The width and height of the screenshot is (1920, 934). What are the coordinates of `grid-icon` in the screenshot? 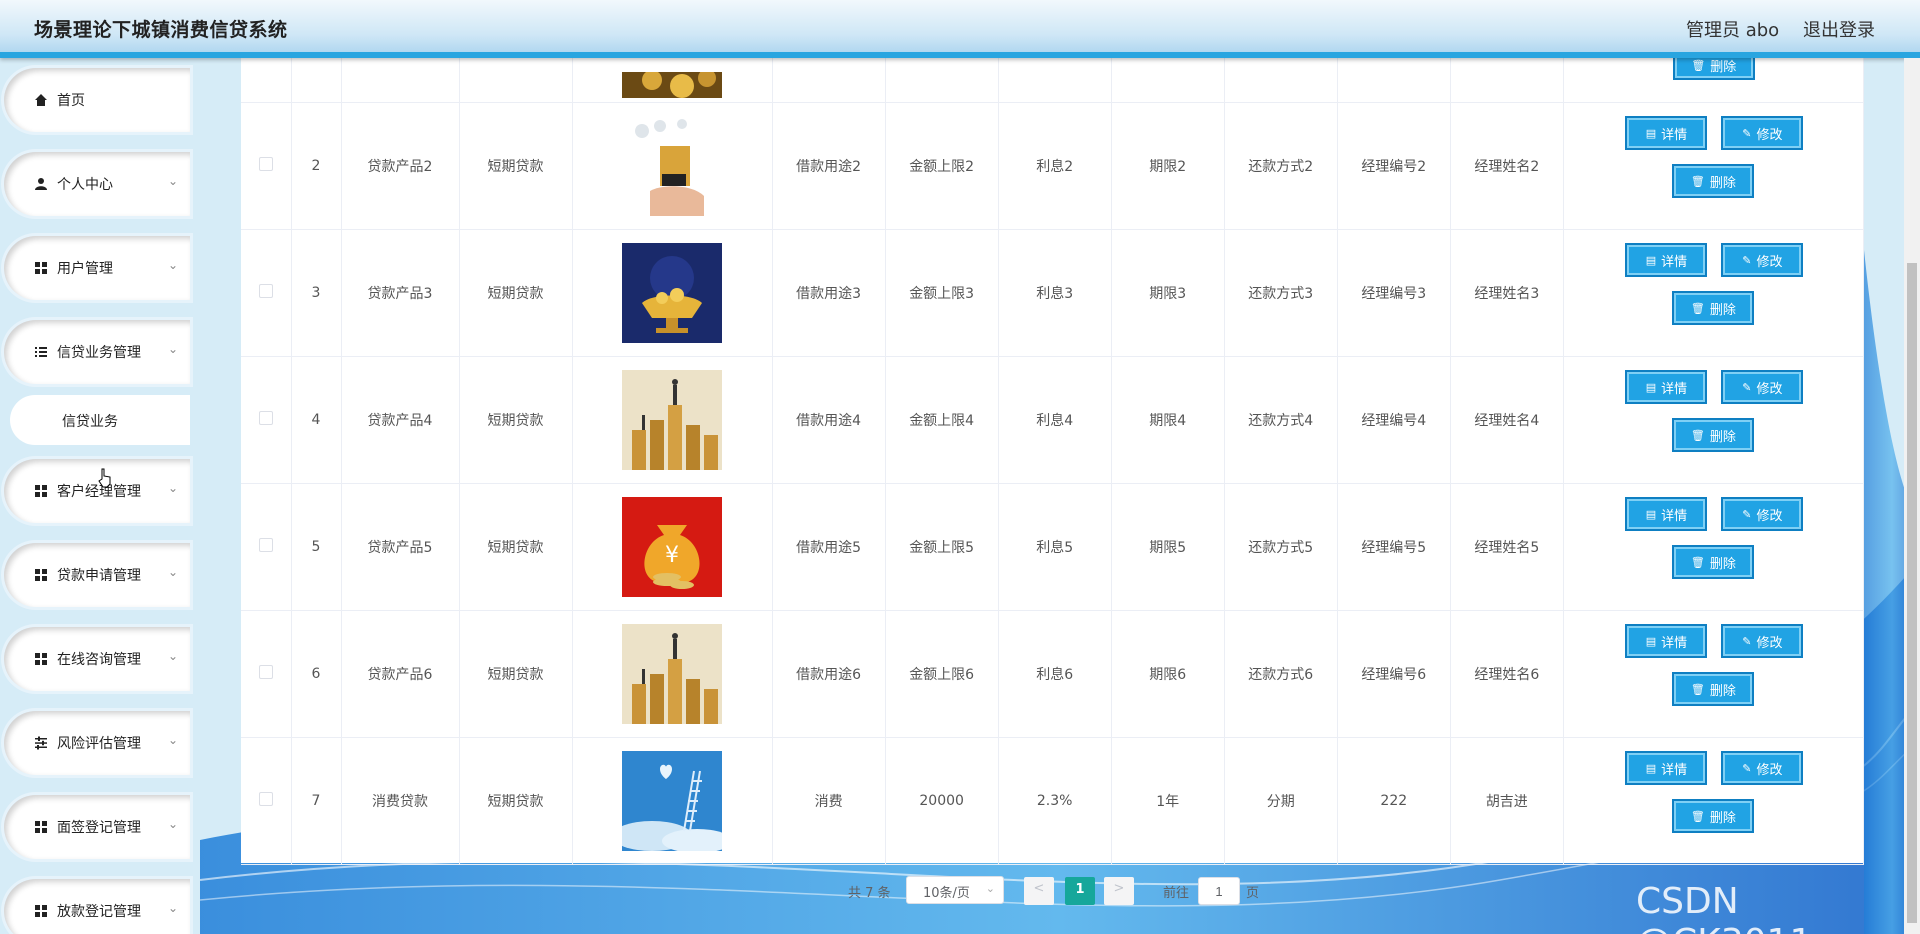 It's located at (41, 659).